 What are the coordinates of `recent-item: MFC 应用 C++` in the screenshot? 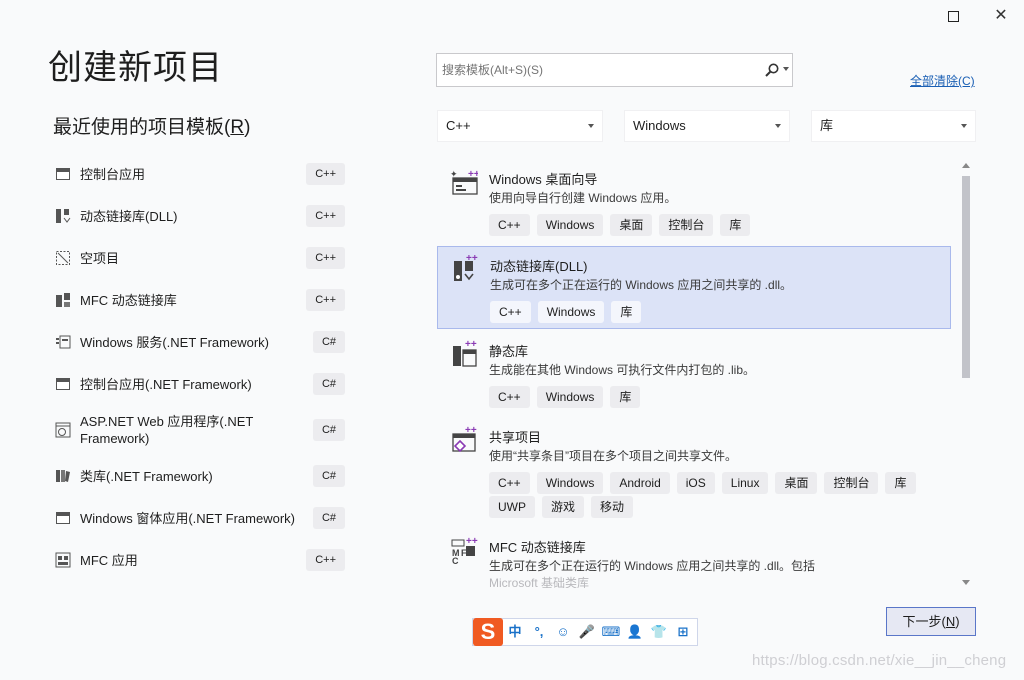 It's located at (201, 560).